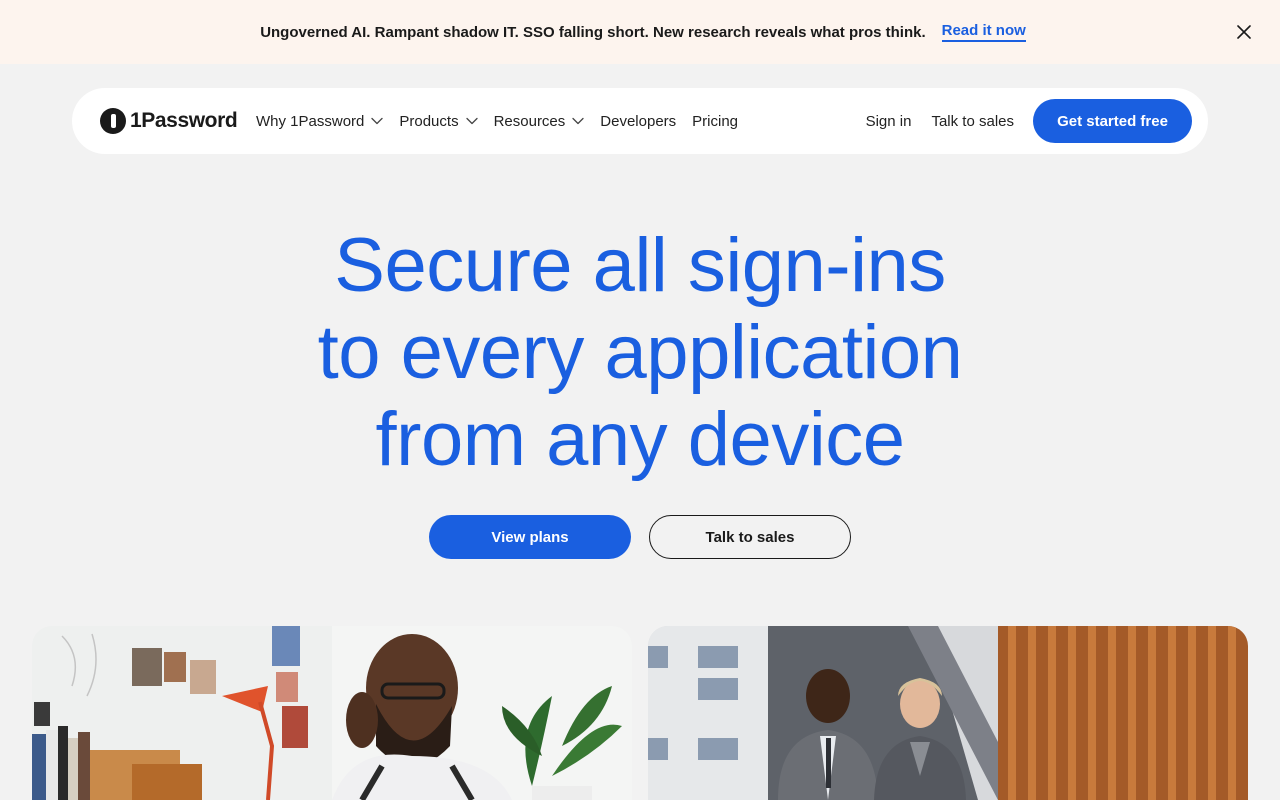  I want to click on man-on-phone-photo, so click(332, 713).